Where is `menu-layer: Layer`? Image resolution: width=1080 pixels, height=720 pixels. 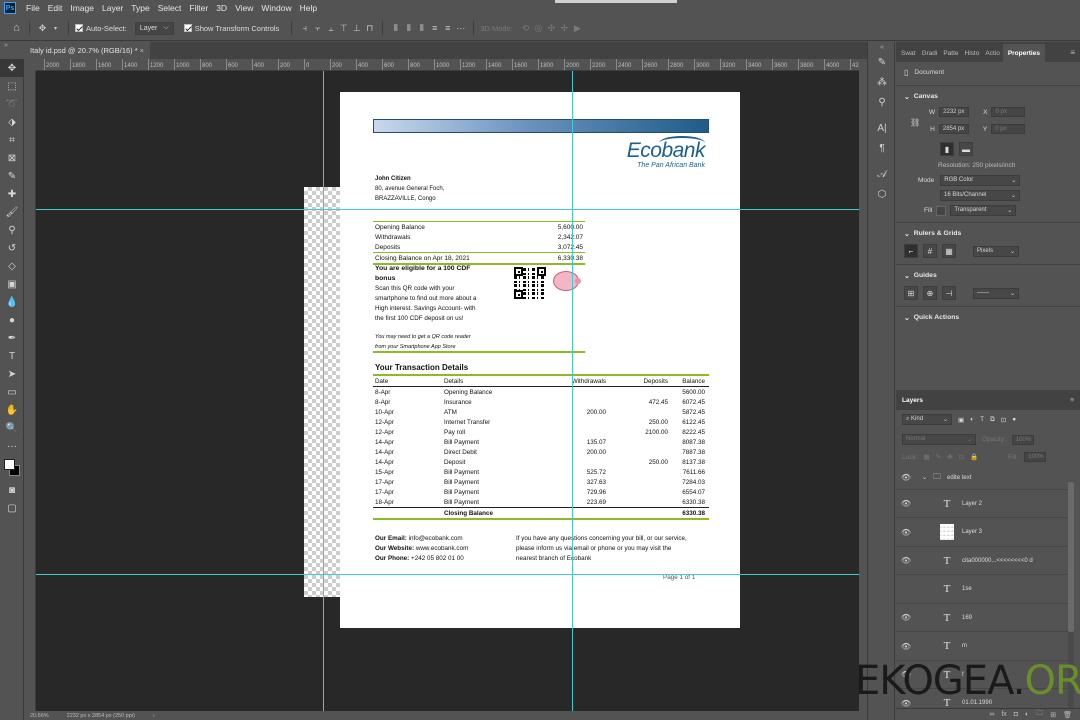
menu-layer: Layer is located at coordinates (112, 8).